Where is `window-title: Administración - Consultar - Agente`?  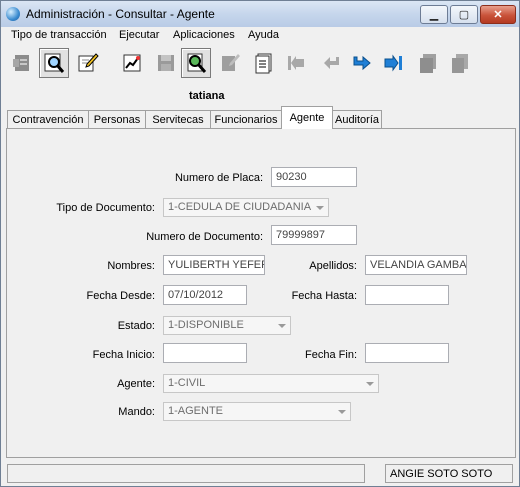 window-title: Administración - Consultar - Agente is located at coordinates (120, 14).